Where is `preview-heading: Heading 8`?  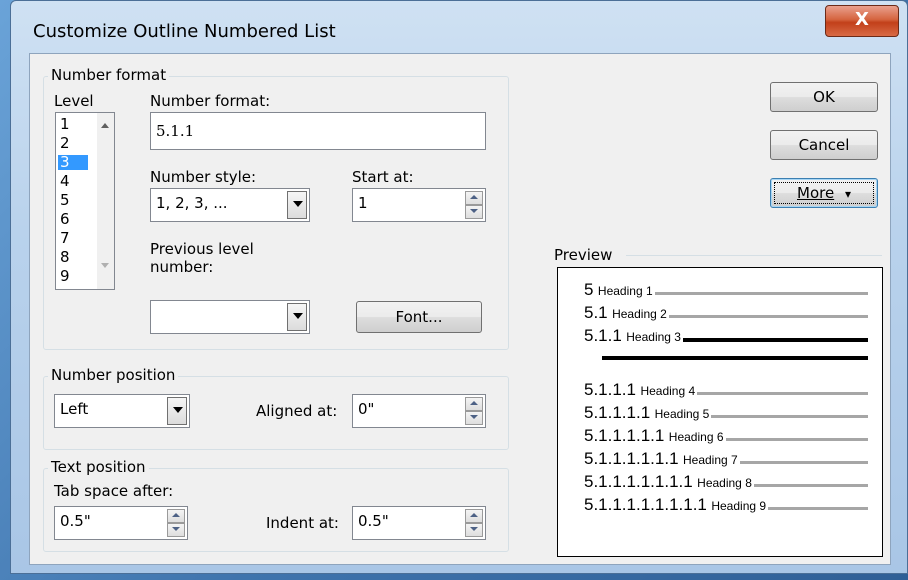 preview-heading: Heading 8 is located at coordinates (724, 483).